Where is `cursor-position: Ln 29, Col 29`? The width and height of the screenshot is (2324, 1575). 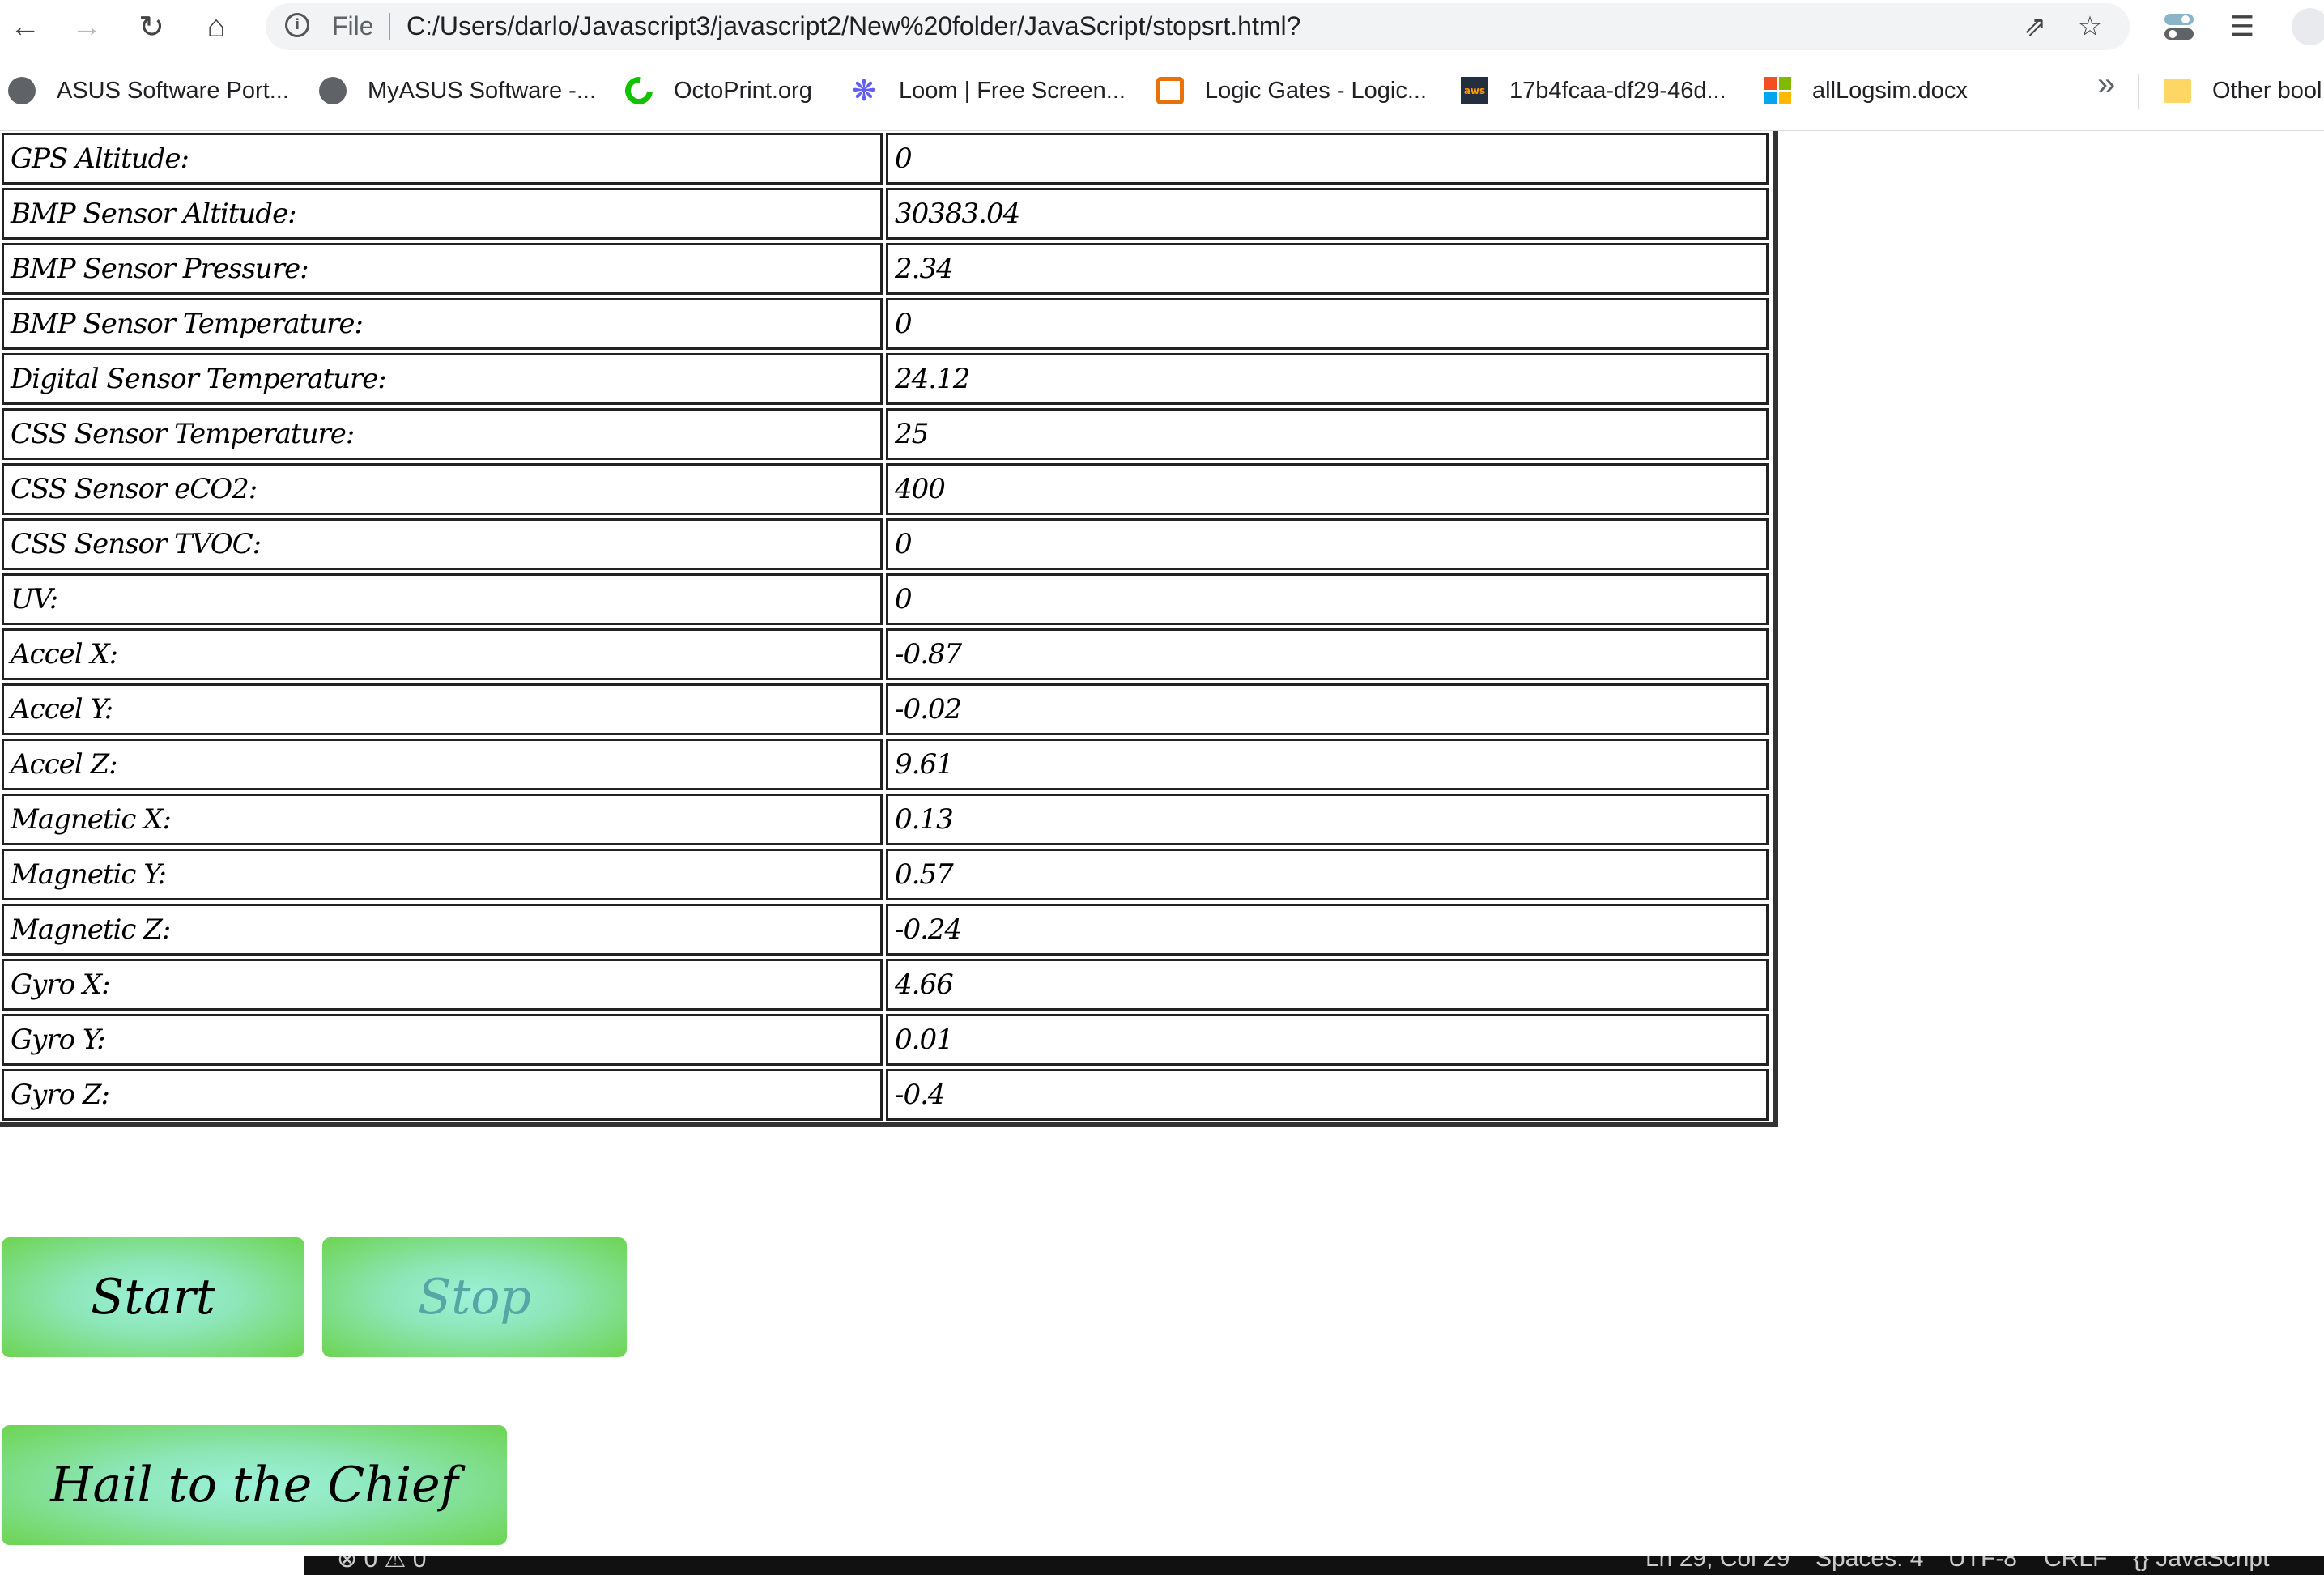
cursor-position: Ln 29, Col 29 is located at coordinates (1717, 1565).